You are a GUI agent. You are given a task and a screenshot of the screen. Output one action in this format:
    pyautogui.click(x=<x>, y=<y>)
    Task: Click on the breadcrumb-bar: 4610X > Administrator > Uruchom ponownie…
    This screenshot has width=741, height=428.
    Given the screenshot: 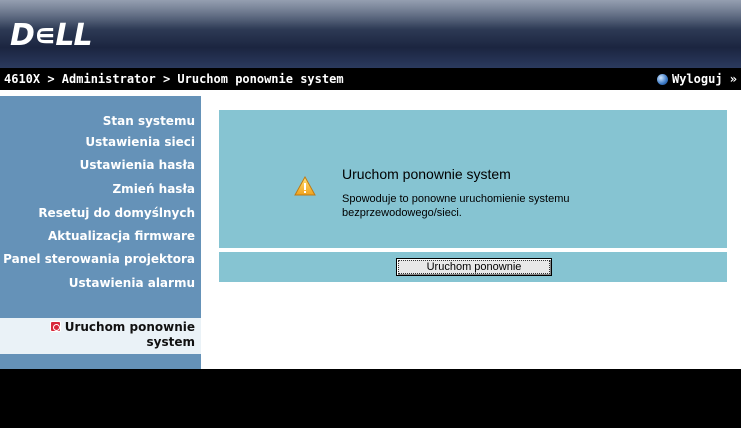 What is the action you would take?
    pyautogui.click(x=370, y=79)
    